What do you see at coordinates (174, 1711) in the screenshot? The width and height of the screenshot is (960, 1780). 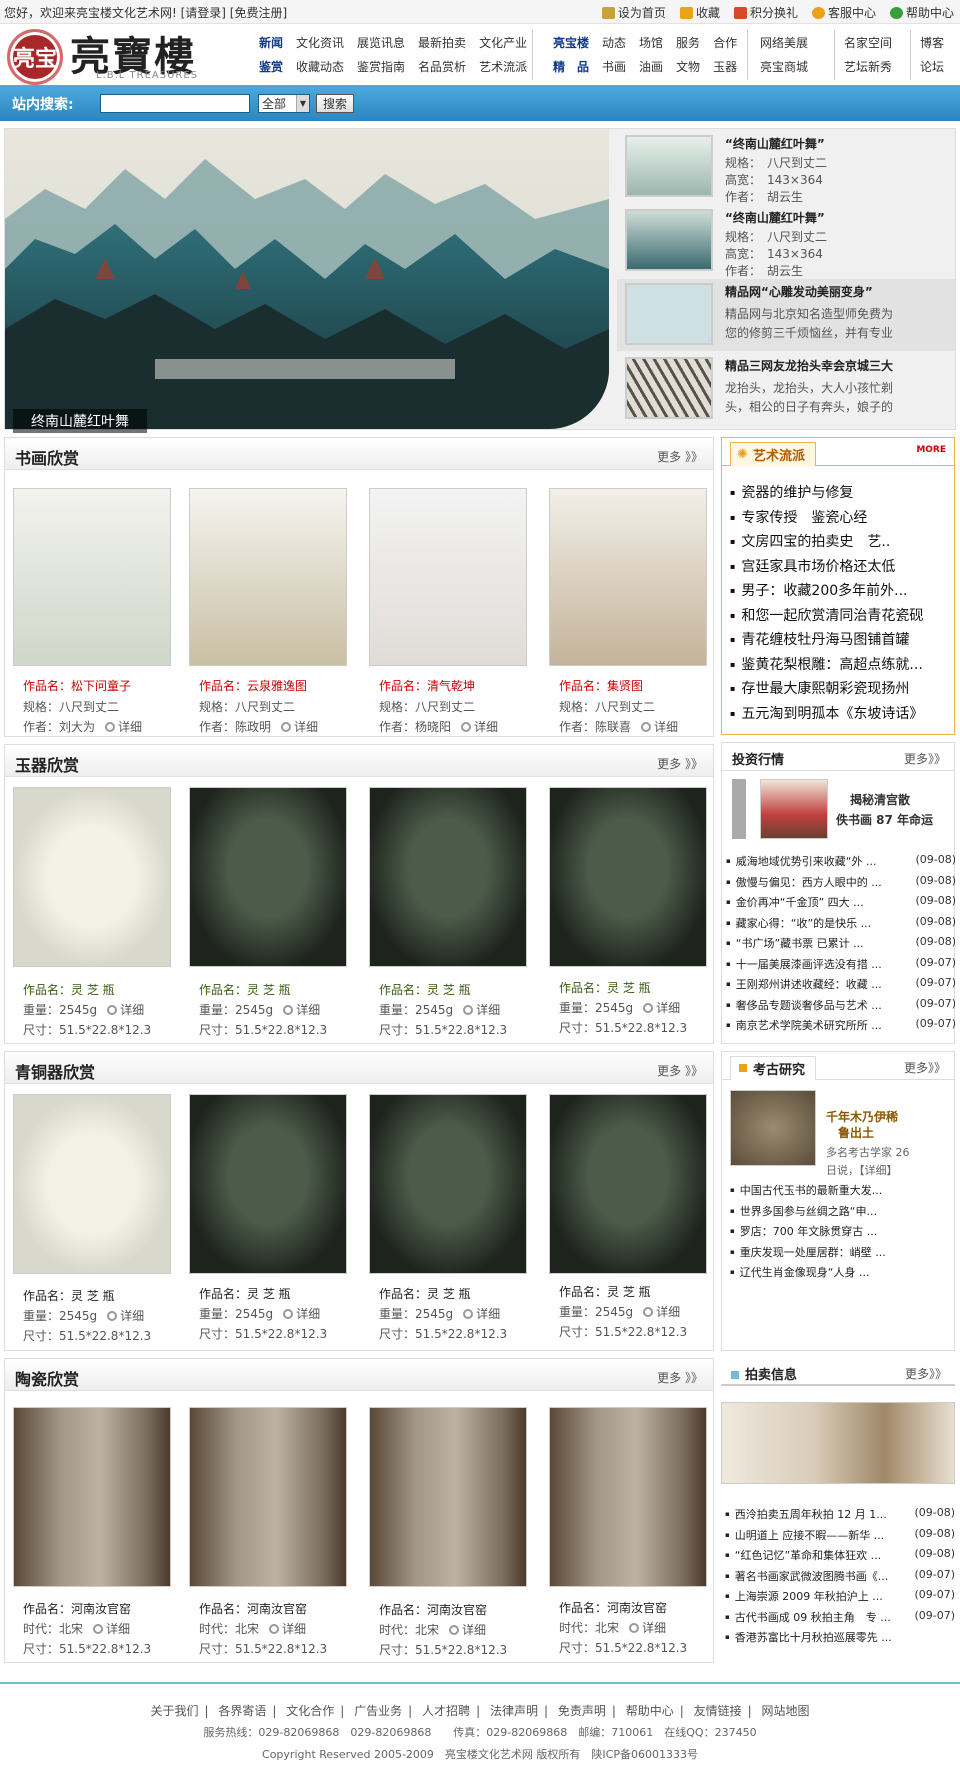 I see `footer-link-about: 关于我们` at bounding box center [174, 1711].